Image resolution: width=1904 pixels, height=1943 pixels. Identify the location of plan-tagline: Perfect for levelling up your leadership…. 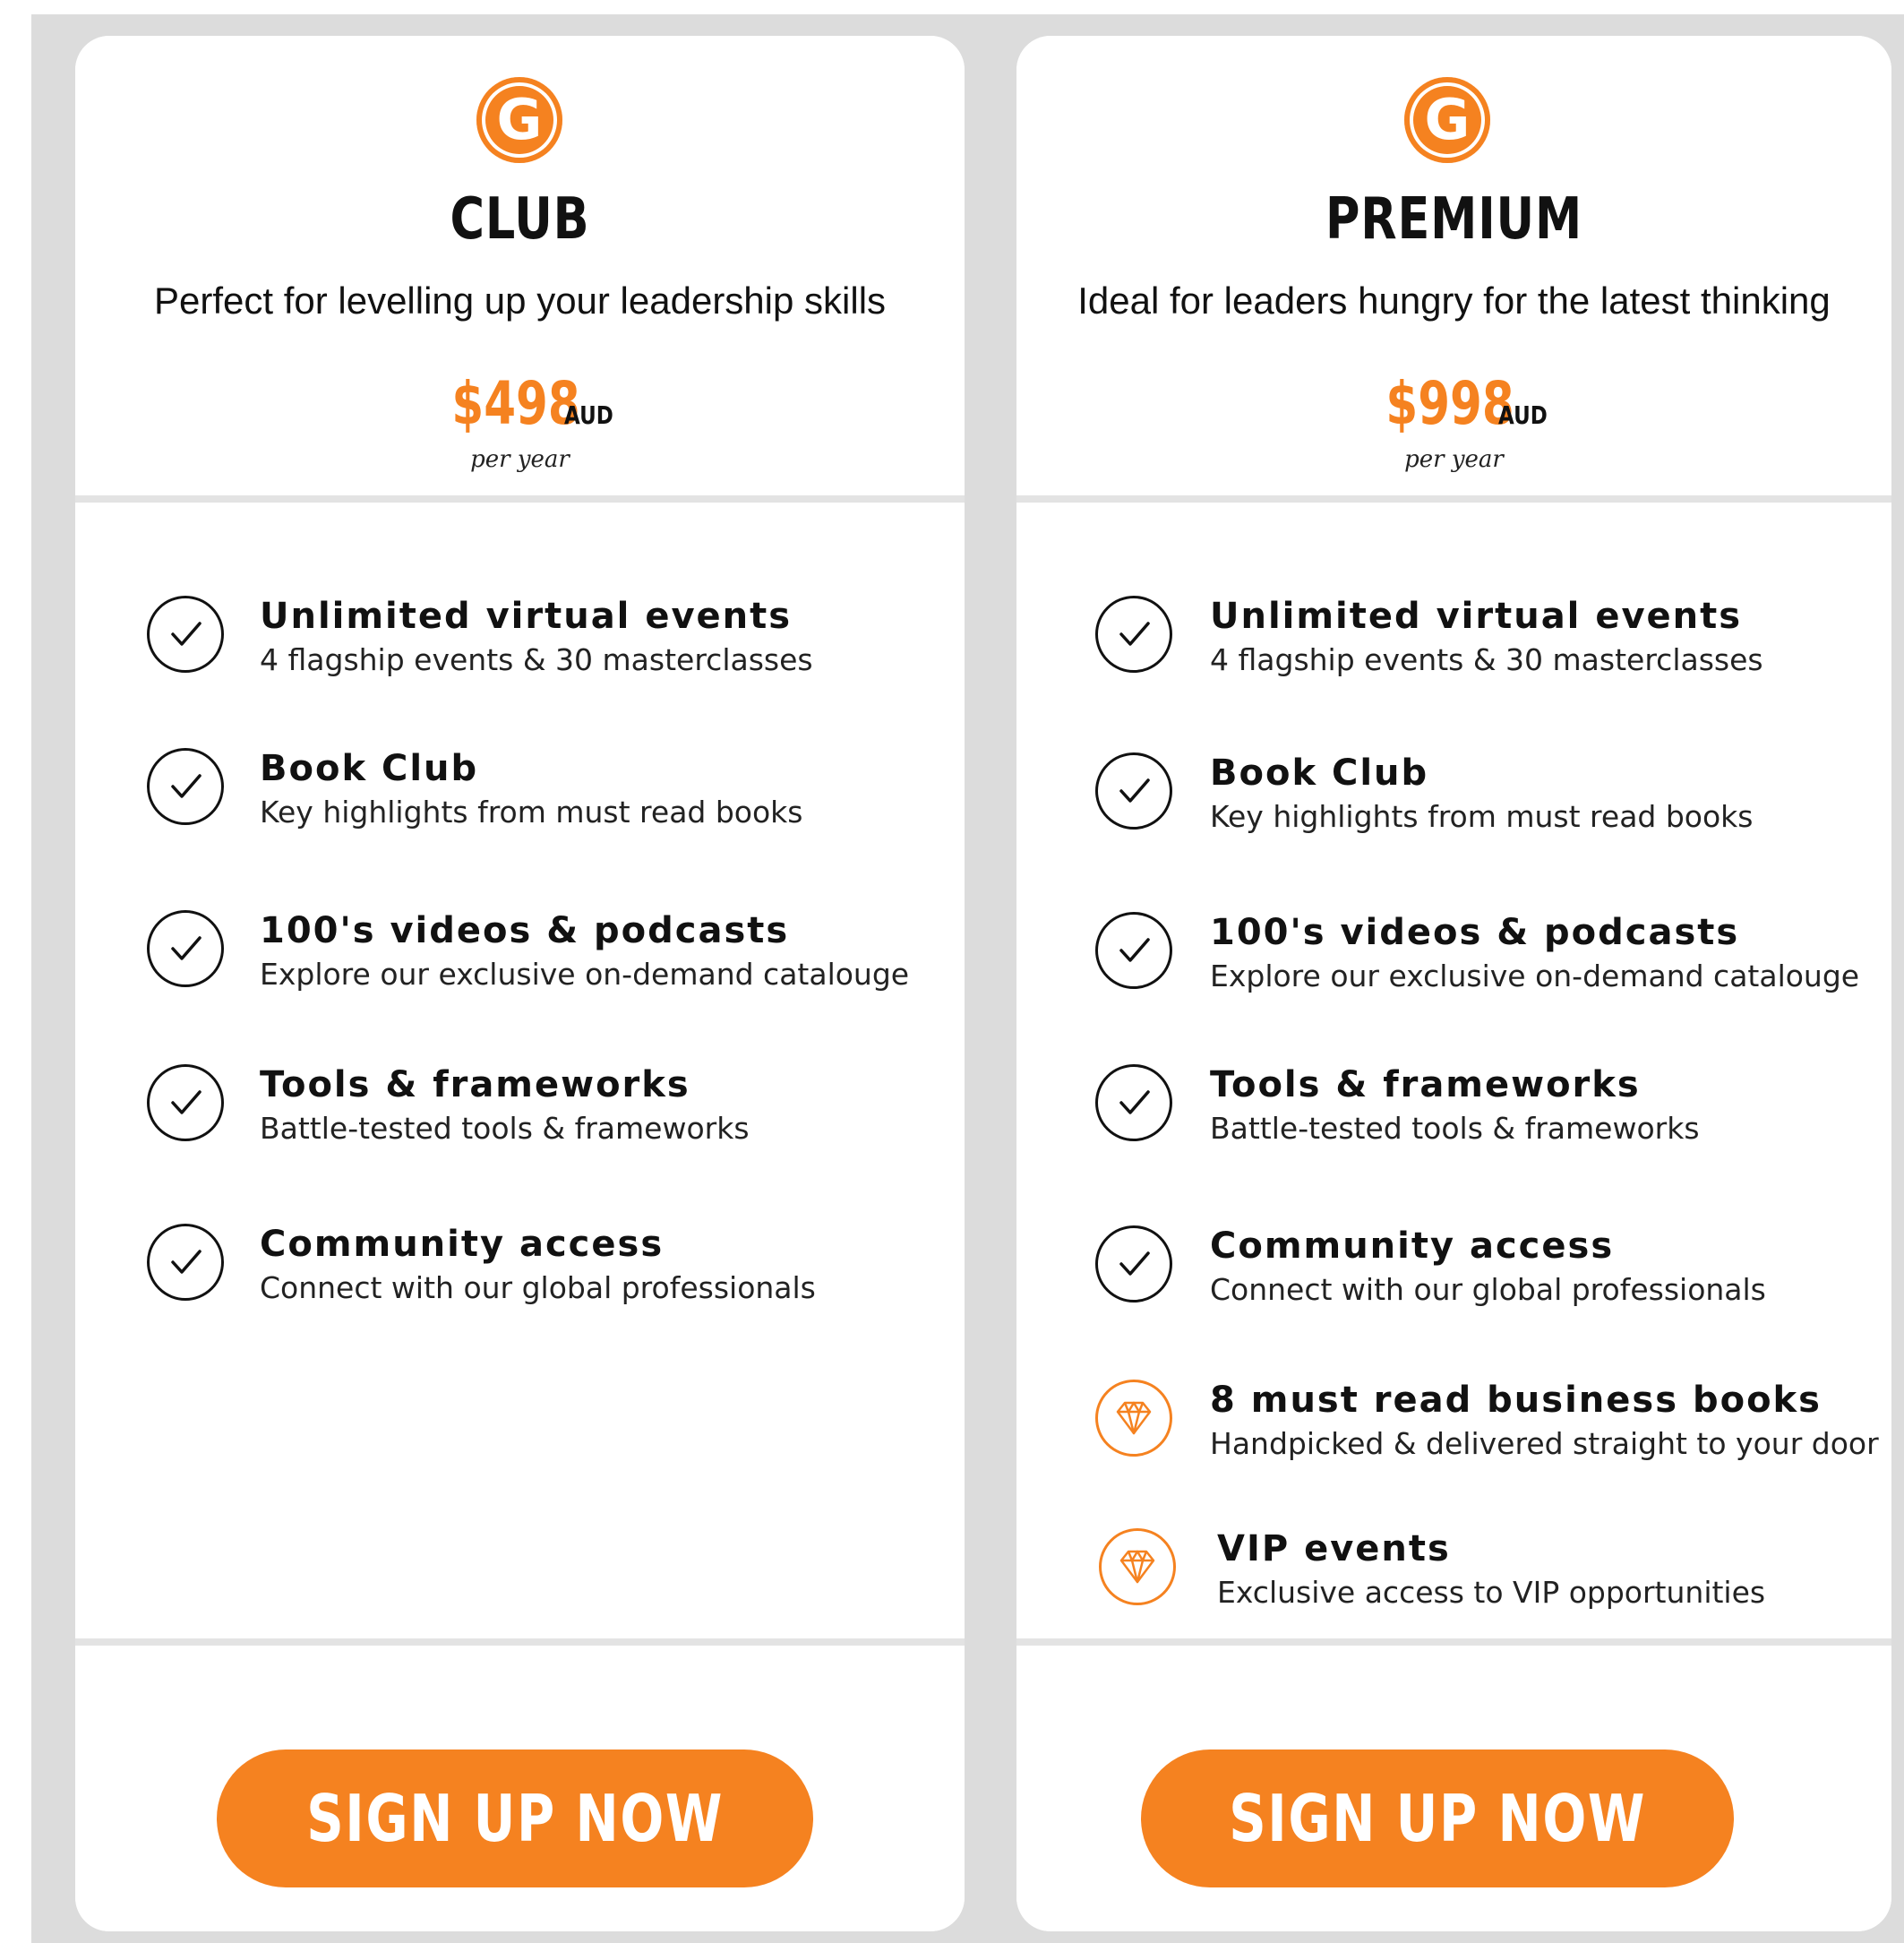
(520, 301).